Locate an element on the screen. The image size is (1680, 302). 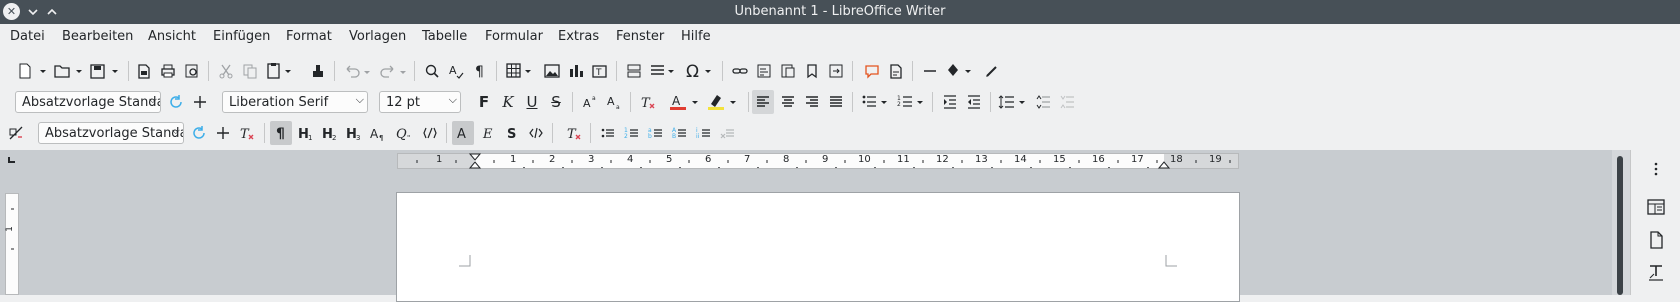
align-center-button is located at coordinates (788, 102).